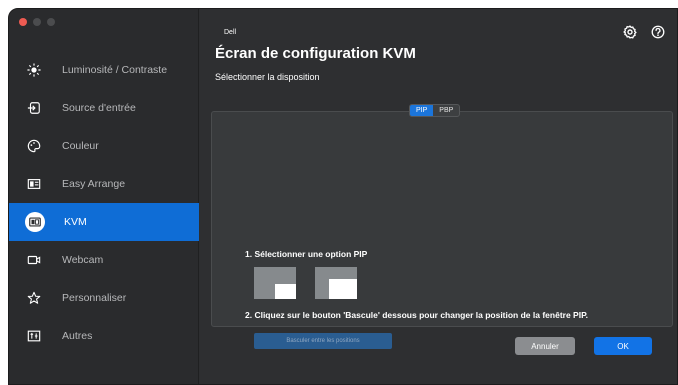  What do you see at coordinates (83, 260) in the screenshot?
I see `sidebar-item-label: Webcam` at bounding box center [83, 260].